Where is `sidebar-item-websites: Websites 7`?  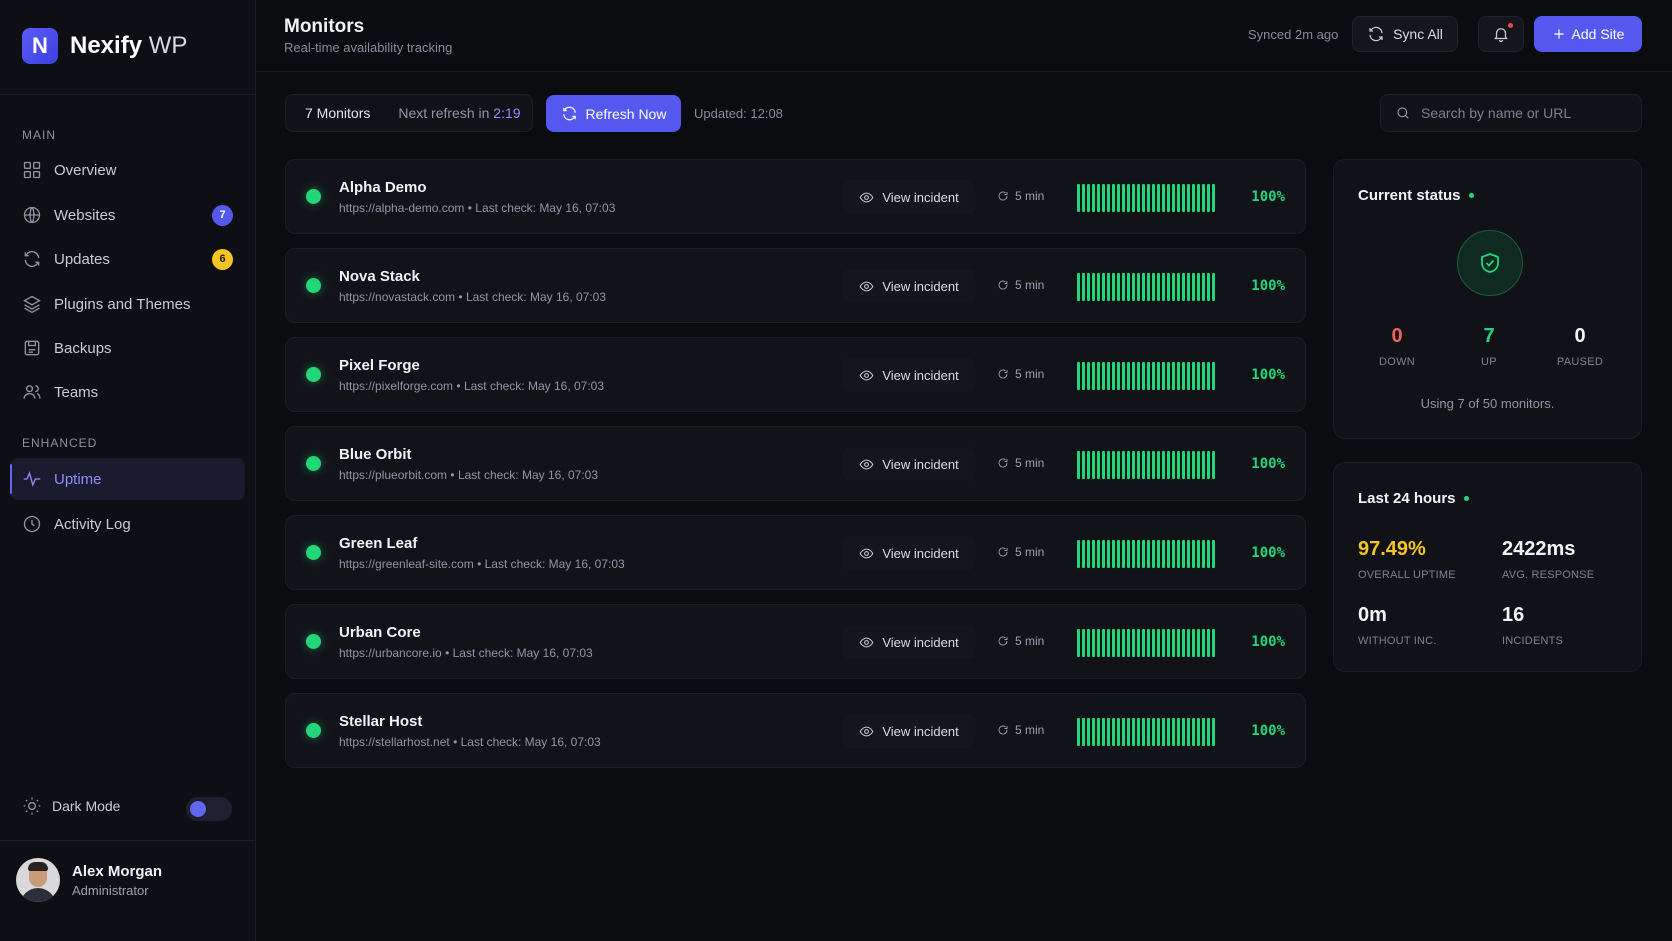
sidebar-item-websites: Websites 7 is located at coordinates (127, 215).